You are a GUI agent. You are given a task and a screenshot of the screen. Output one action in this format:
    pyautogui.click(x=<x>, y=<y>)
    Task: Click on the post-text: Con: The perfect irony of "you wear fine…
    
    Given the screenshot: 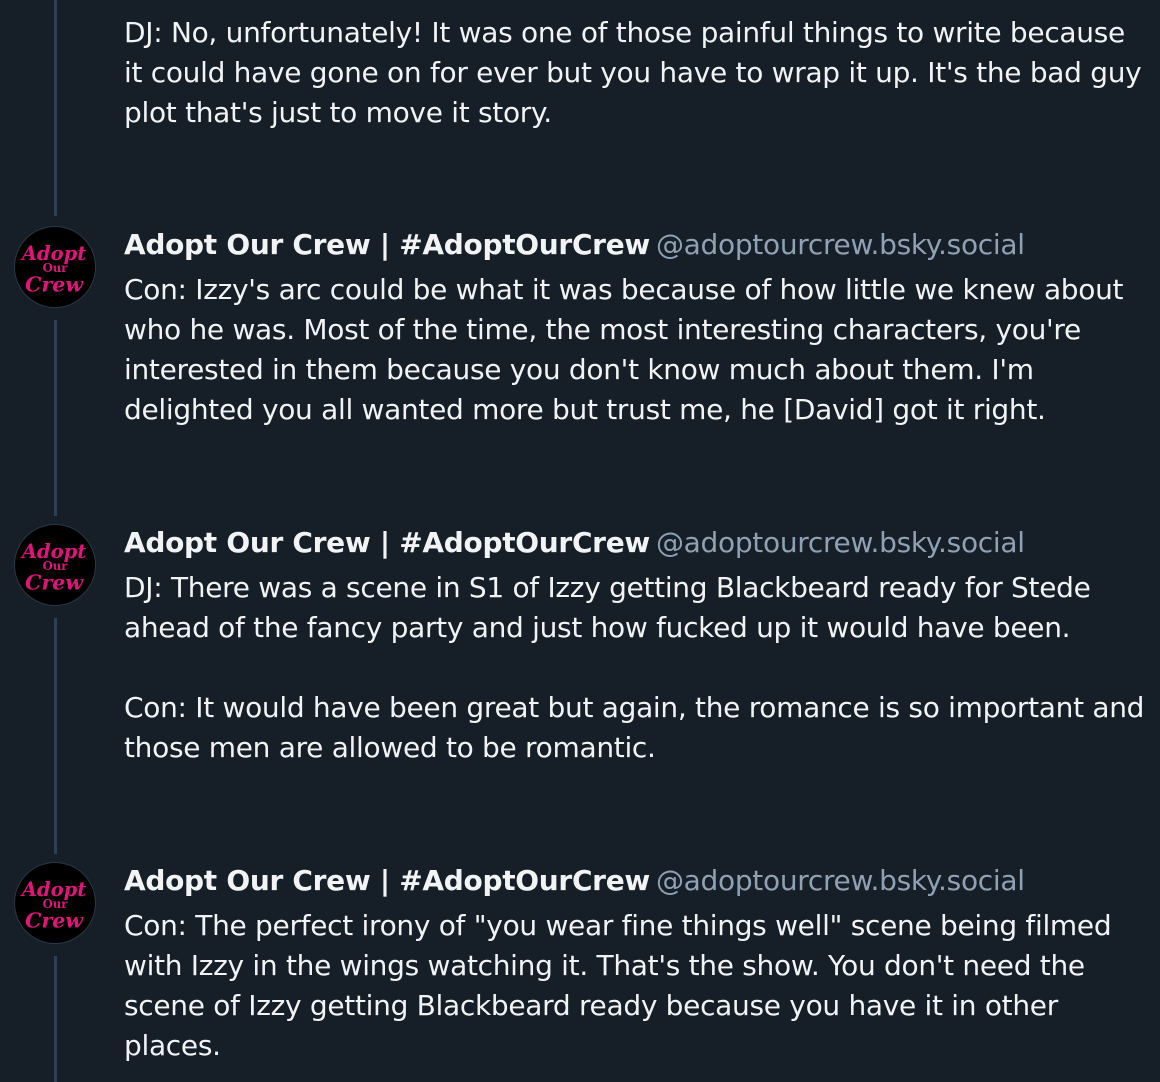 What is the action you would take?
    pyautogui.click(x=622, y=985)
    